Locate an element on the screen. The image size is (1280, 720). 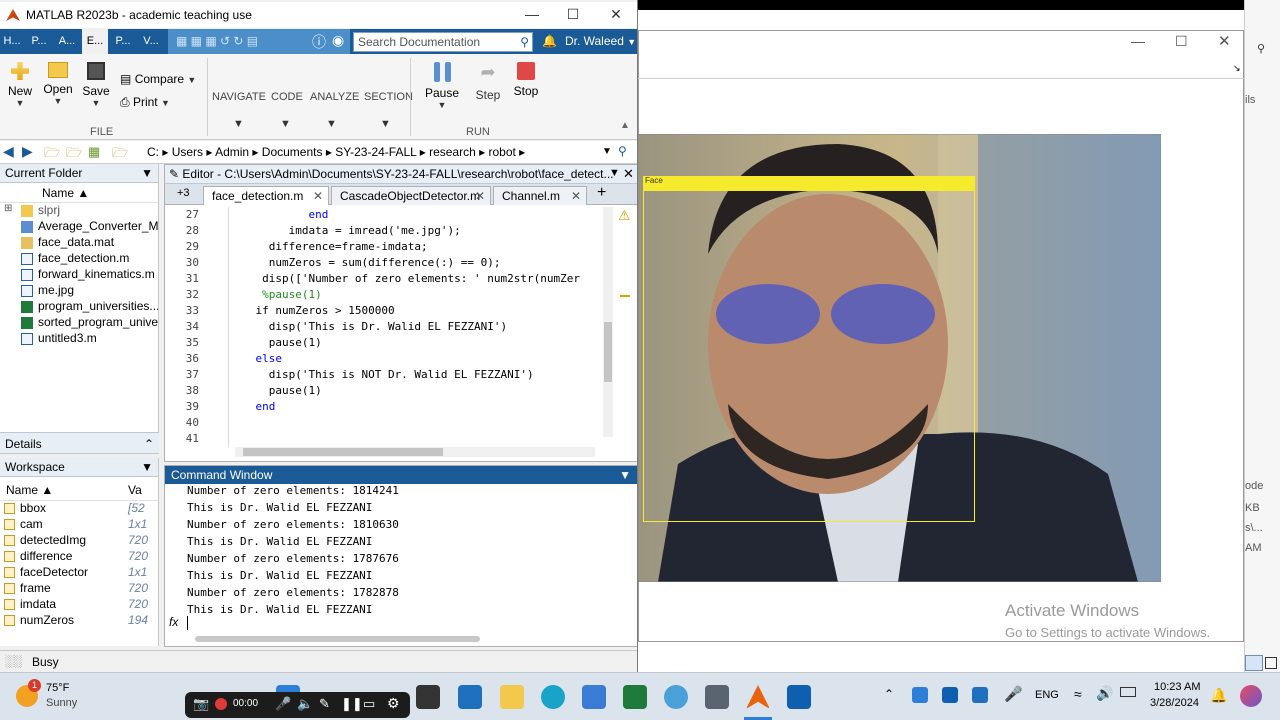
breadcrumb-users: Users is located at coordinates (187, 152).